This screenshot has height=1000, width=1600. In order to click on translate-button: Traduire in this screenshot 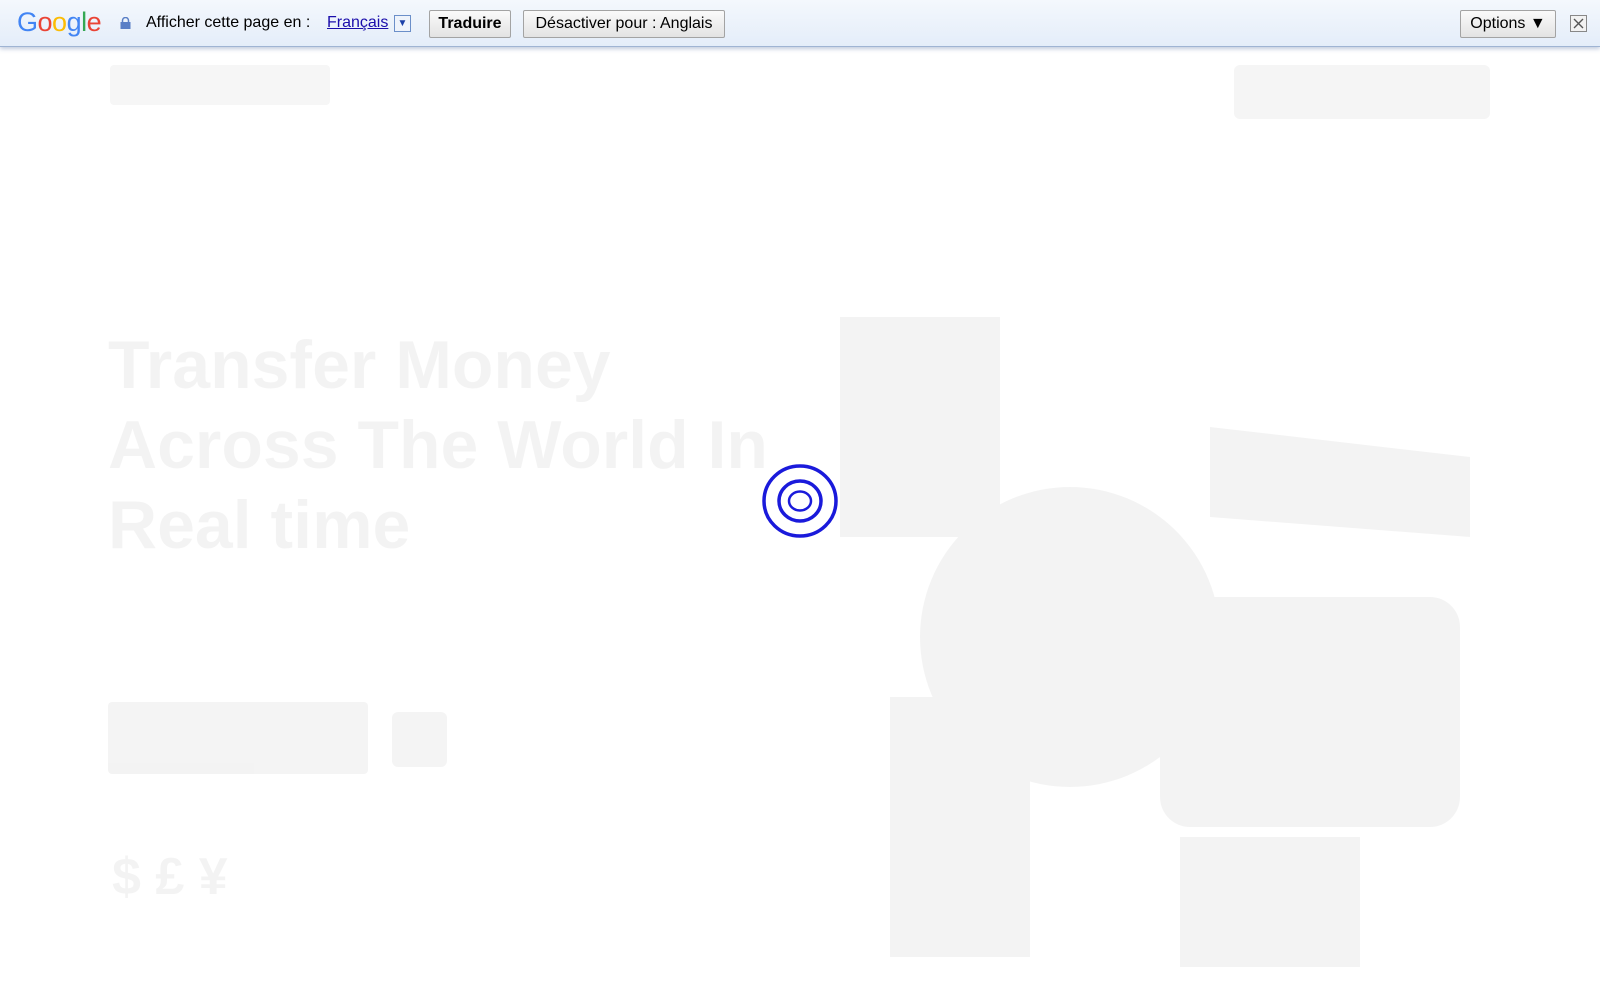, I will do `click(470, 24)`.